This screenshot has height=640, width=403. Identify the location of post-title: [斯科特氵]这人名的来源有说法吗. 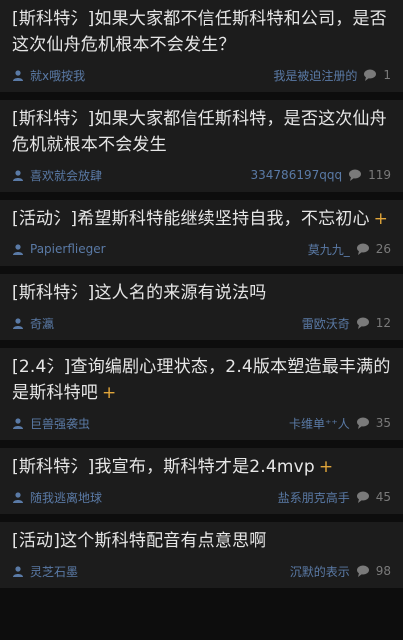
(201, 293).